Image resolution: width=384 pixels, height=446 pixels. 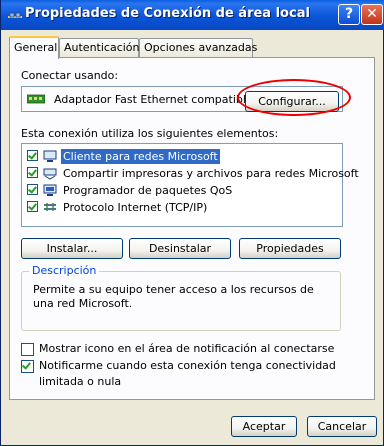 I want to click on properties-button: Propiedades, so click(x=290, y=248).